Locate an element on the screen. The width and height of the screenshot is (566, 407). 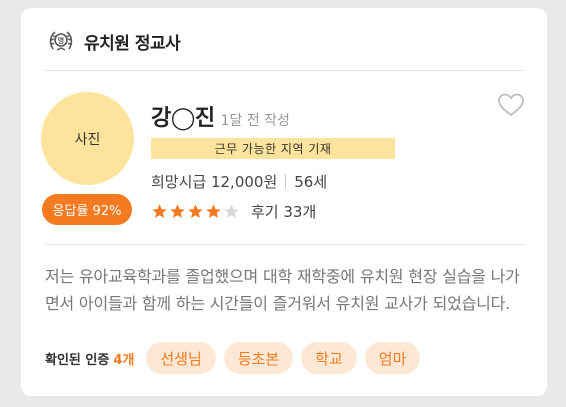
teacher-name: 강◯진 is located at coordinates (183, 118).